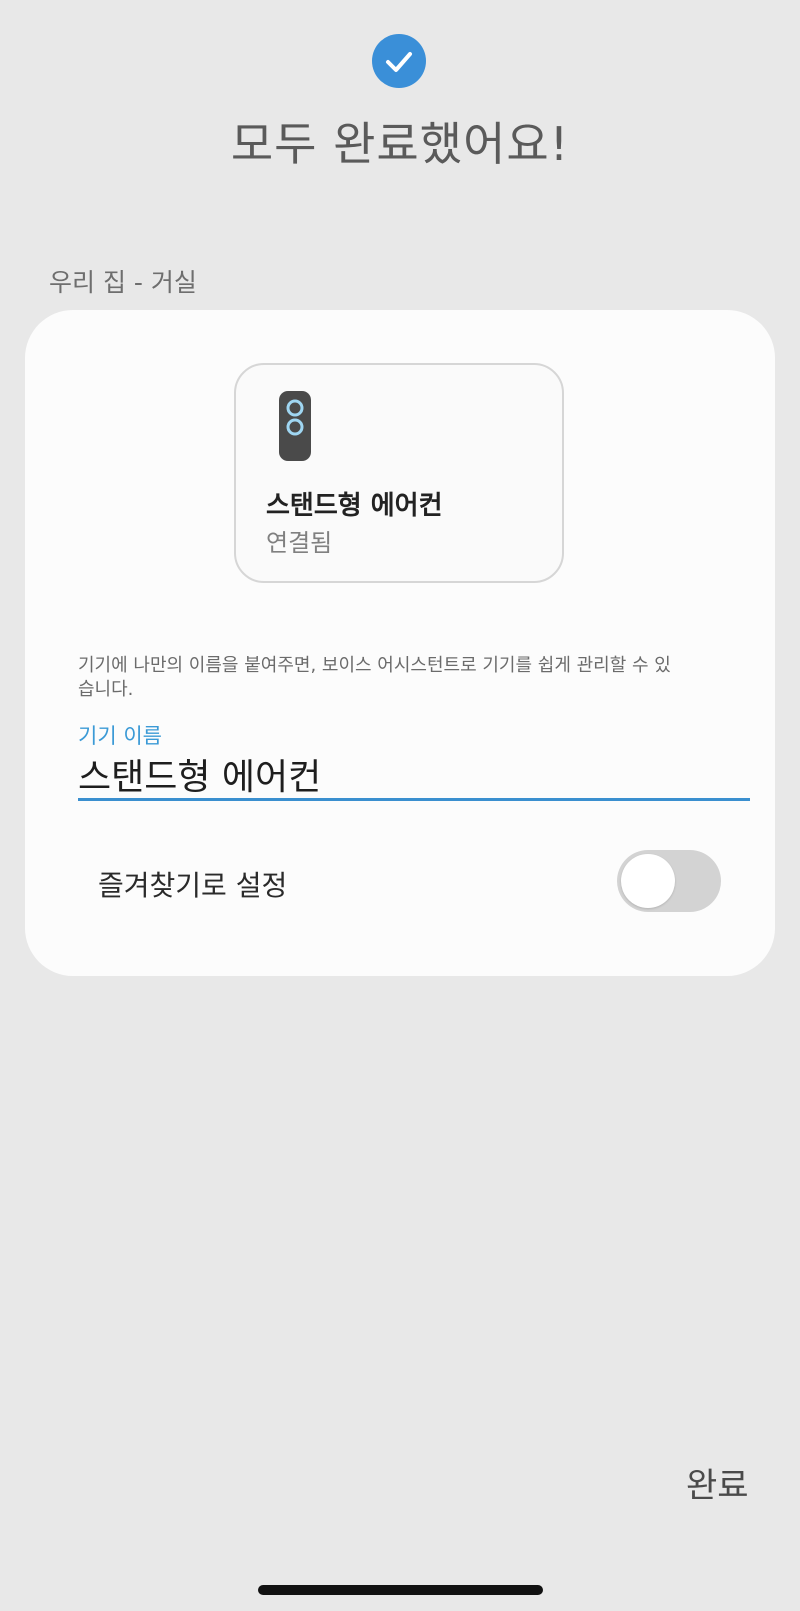  I want to click on device-name: 스탠드형 에어컨, so click(354, 506).